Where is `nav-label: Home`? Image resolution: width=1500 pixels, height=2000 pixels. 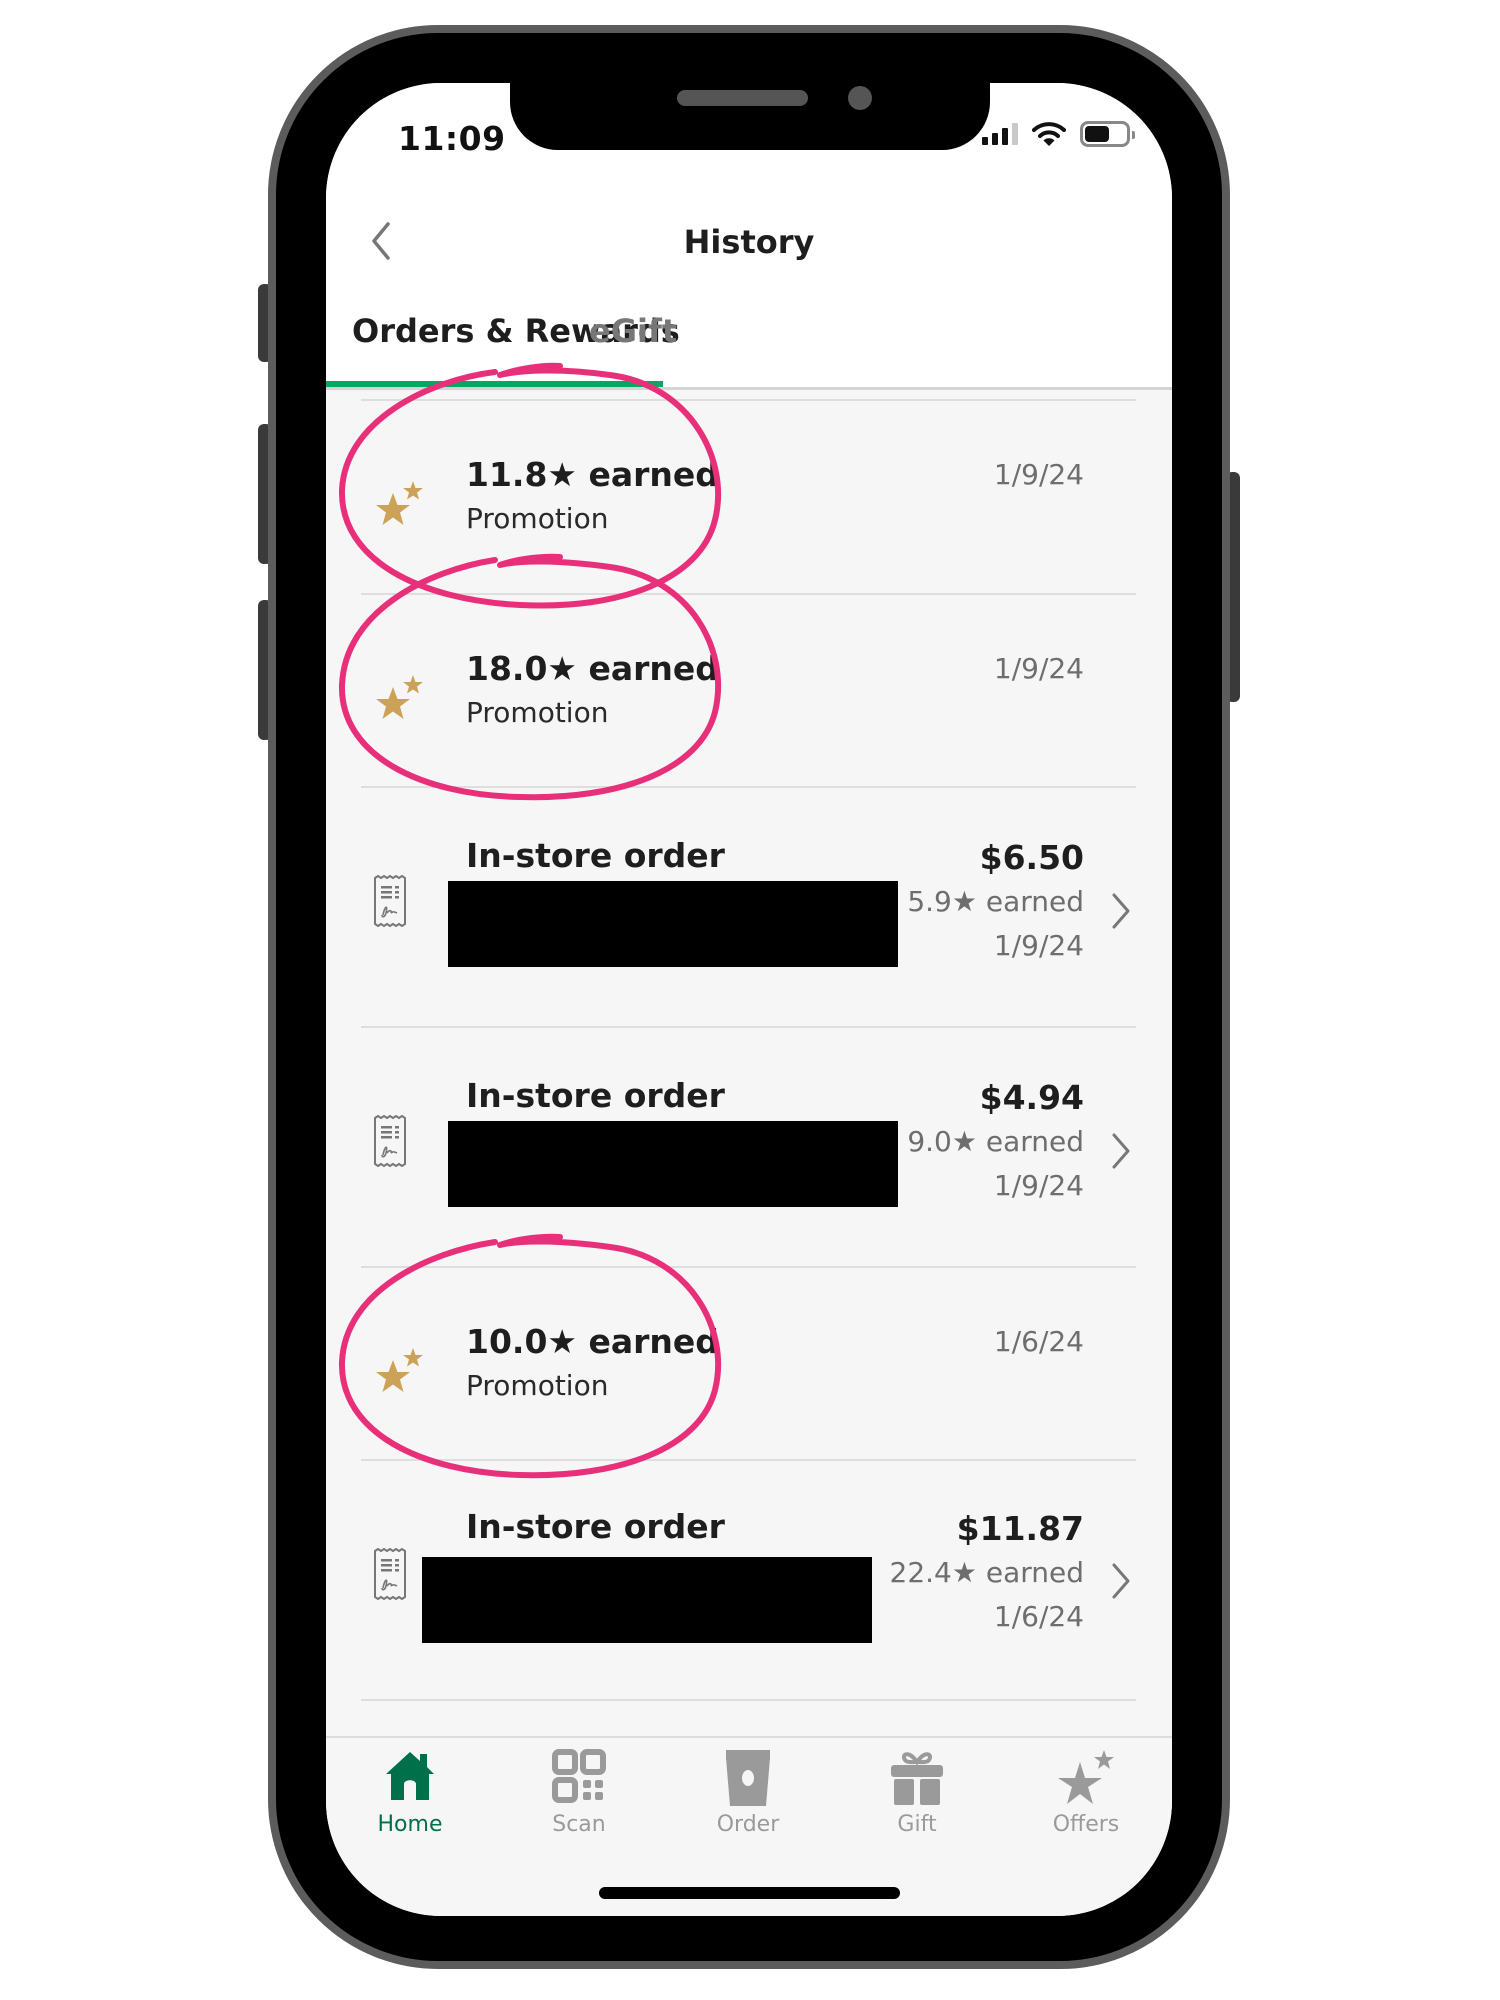
nav-label: Home is located at coordinates (410, 1824).